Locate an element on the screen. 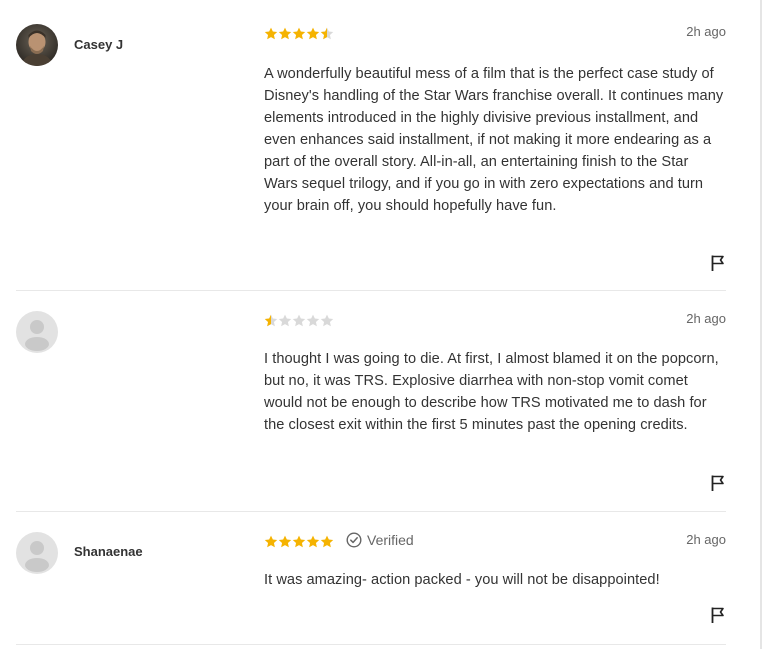 This screenshot has width=762, height=649. author-name: Casey J is located at coordinates (98, 44).